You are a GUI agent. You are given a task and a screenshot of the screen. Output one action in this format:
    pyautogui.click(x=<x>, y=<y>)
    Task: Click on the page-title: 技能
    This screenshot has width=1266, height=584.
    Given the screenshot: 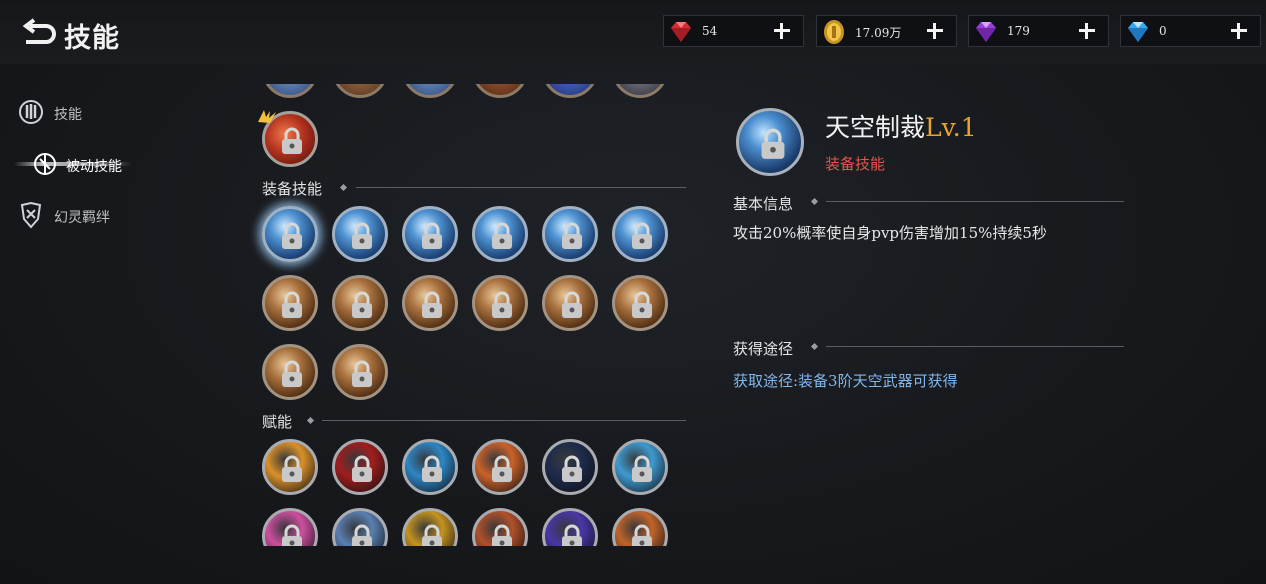 What is the action you would take?
    pyautogui.click(x=92, y=38)
    